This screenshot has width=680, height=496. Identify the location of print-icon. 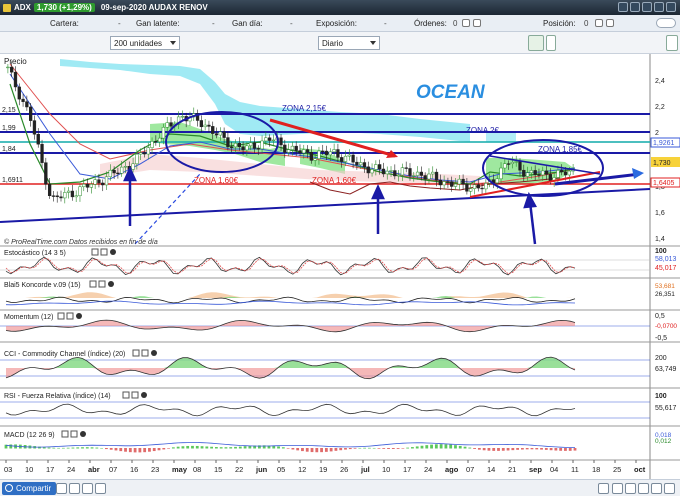
(87, 488).